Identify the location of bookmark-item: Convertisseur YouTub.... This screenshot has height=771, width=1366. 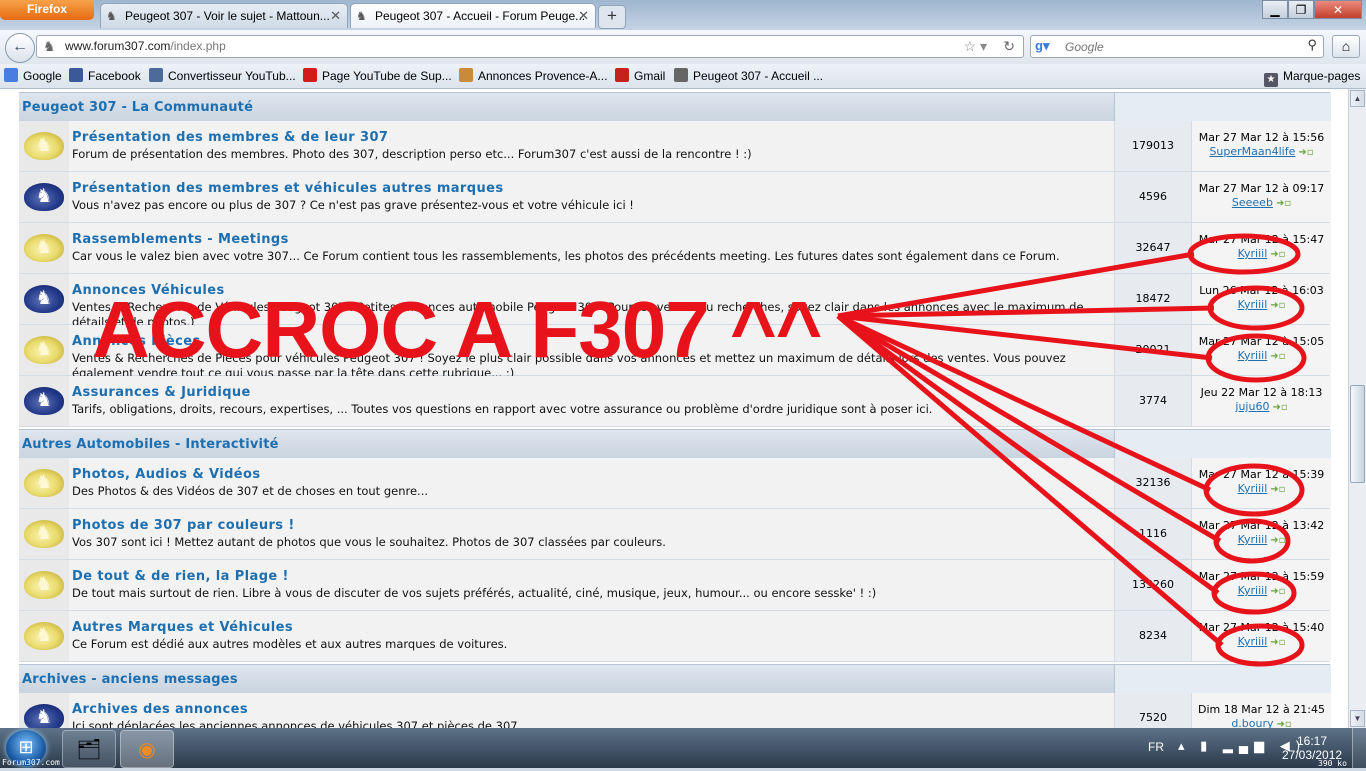
(222, 76).